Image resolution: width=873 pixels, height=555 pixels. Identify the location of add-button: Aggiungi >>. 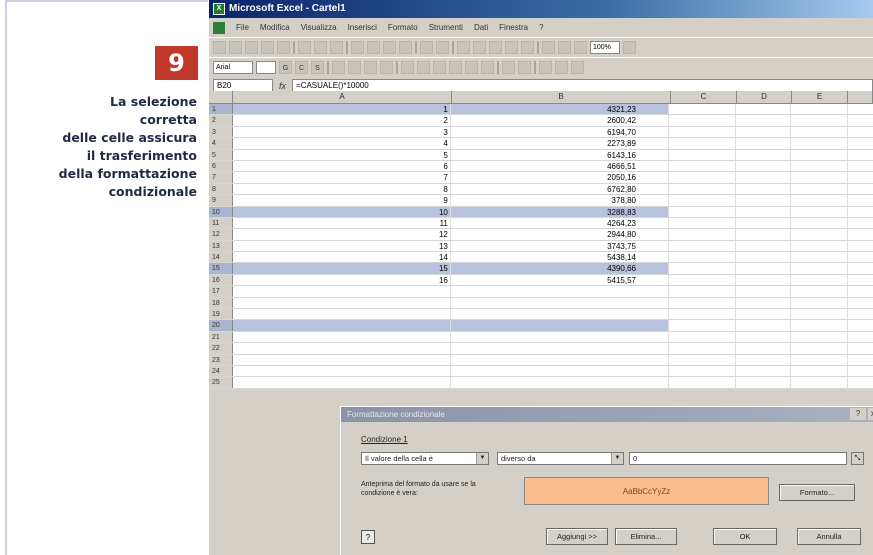
(577, 536).